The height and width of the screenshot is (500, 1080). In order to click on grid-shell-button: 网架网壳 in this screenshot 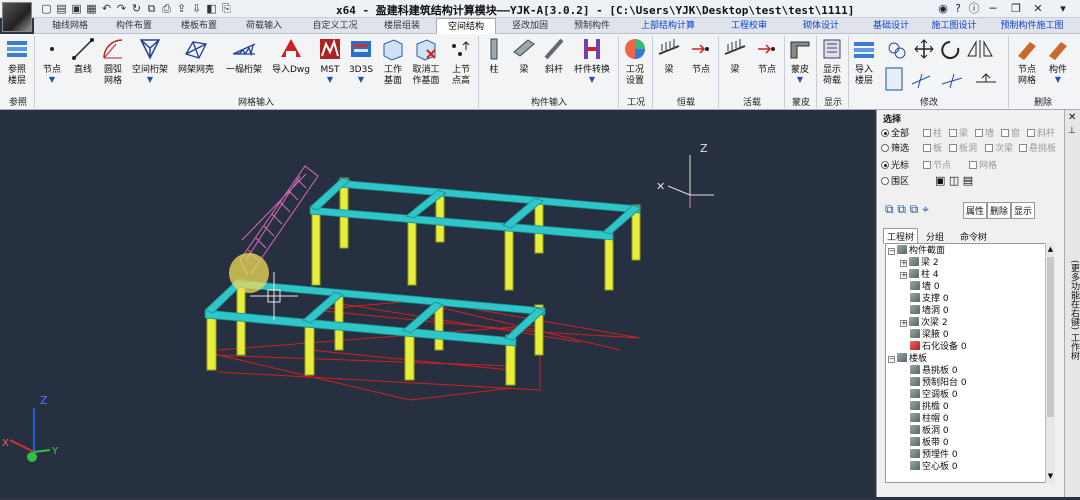, I will do `click(196, 65)`.